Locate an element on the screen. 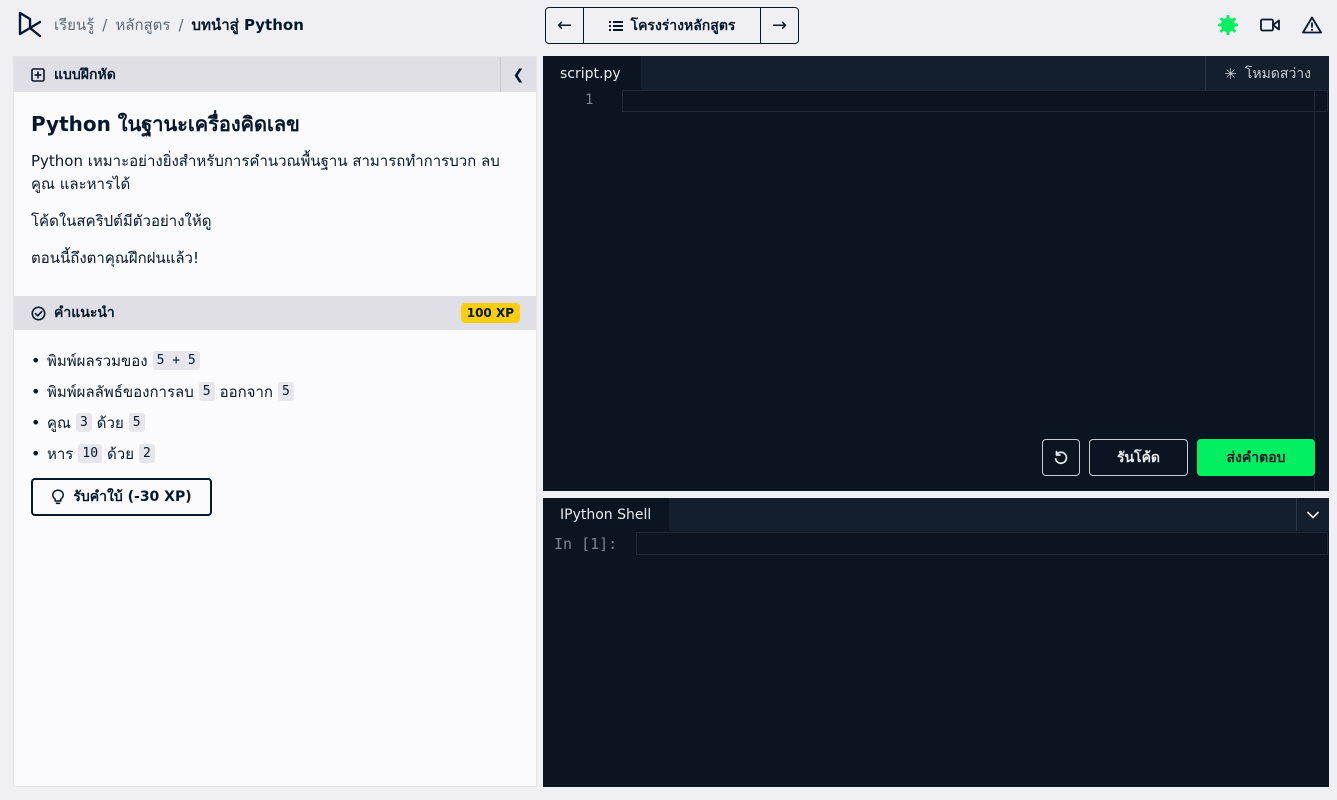  code-snippet: 5 + 5 is located at coordinates (176, 360).